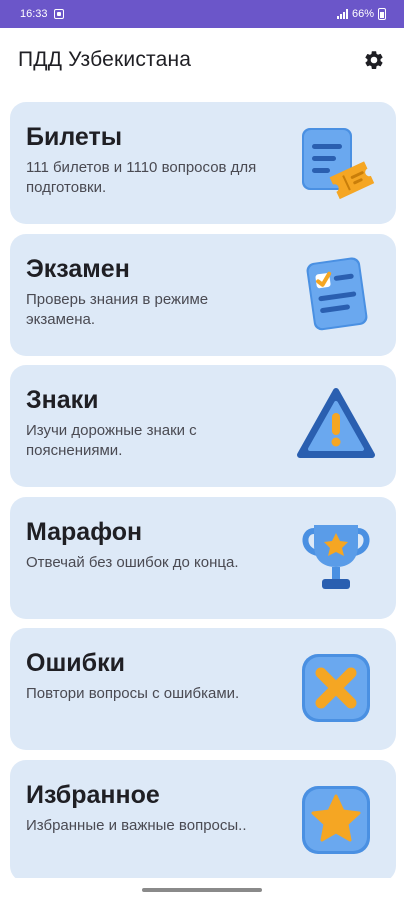 The height and width of the screenshot is (900, 404). I want to click on star-icon, so click(336, 819).